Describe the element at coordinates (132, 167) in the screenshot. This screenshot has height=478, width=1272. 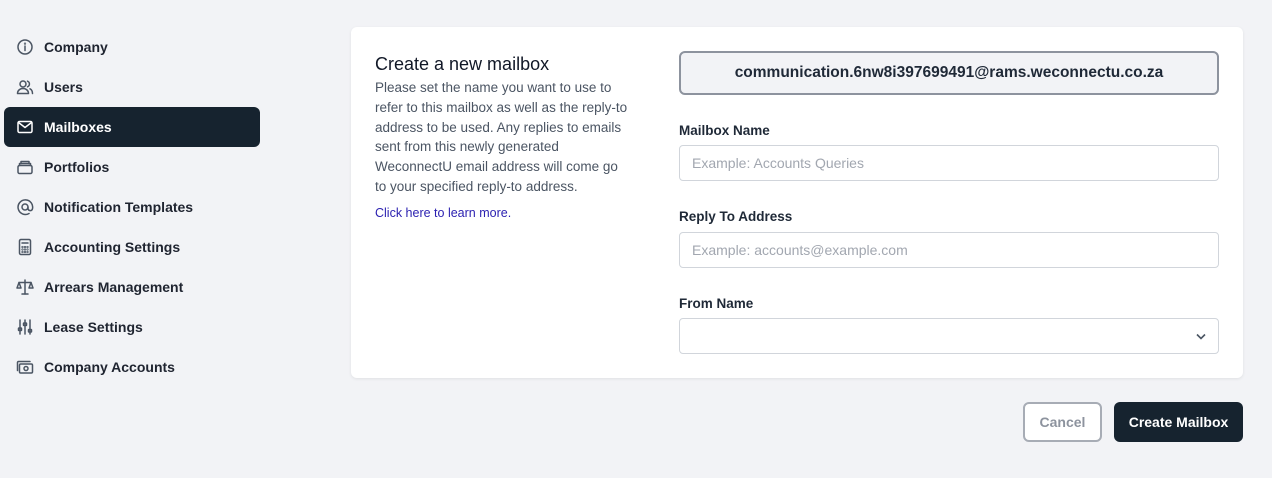
I see `sidebar-item-portfolios: Portfolios` at that location.